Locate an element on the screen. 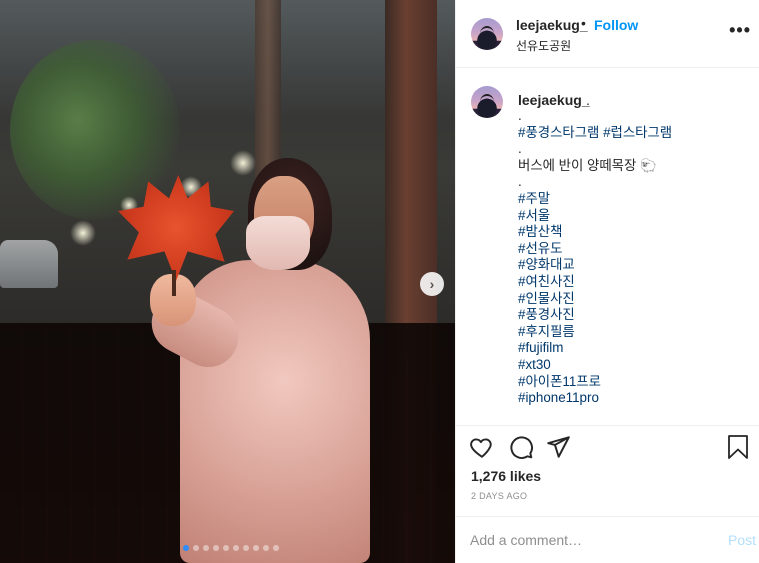  post-comment-button: Post is located at coordinates (742, 540).